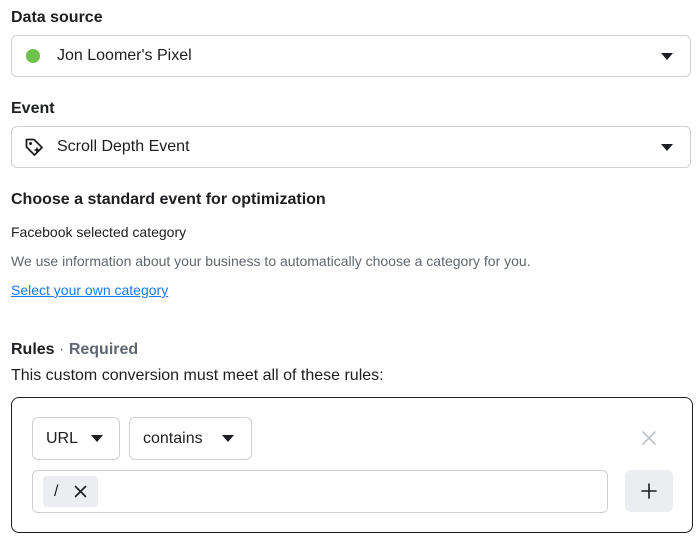 This screenshot has width=700, height=543. I want to click on field-value: URL, so click(62, 438).